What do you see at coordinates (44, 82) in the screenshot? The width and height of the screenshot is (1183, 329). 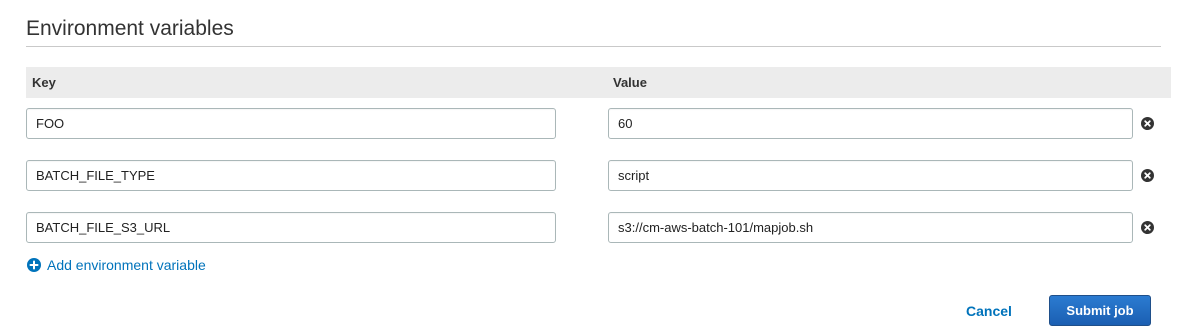 I see `key-column-header: Key` at bounding box center [44, 82].